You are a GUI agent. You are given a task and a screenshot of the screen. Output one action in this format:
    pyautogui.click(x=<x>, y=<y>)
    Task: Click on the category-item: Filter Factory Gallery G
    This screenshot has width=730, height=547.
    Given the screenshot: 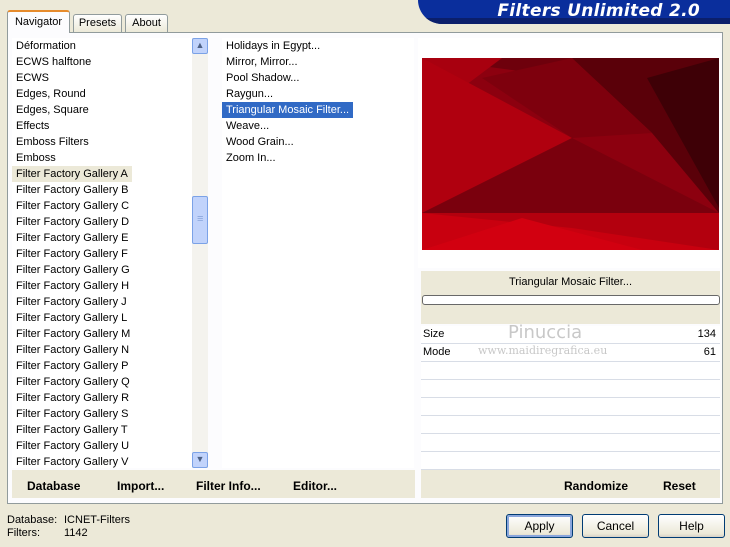 What is the action you would take?
    pyautogui.click(x=102, y=270)
    